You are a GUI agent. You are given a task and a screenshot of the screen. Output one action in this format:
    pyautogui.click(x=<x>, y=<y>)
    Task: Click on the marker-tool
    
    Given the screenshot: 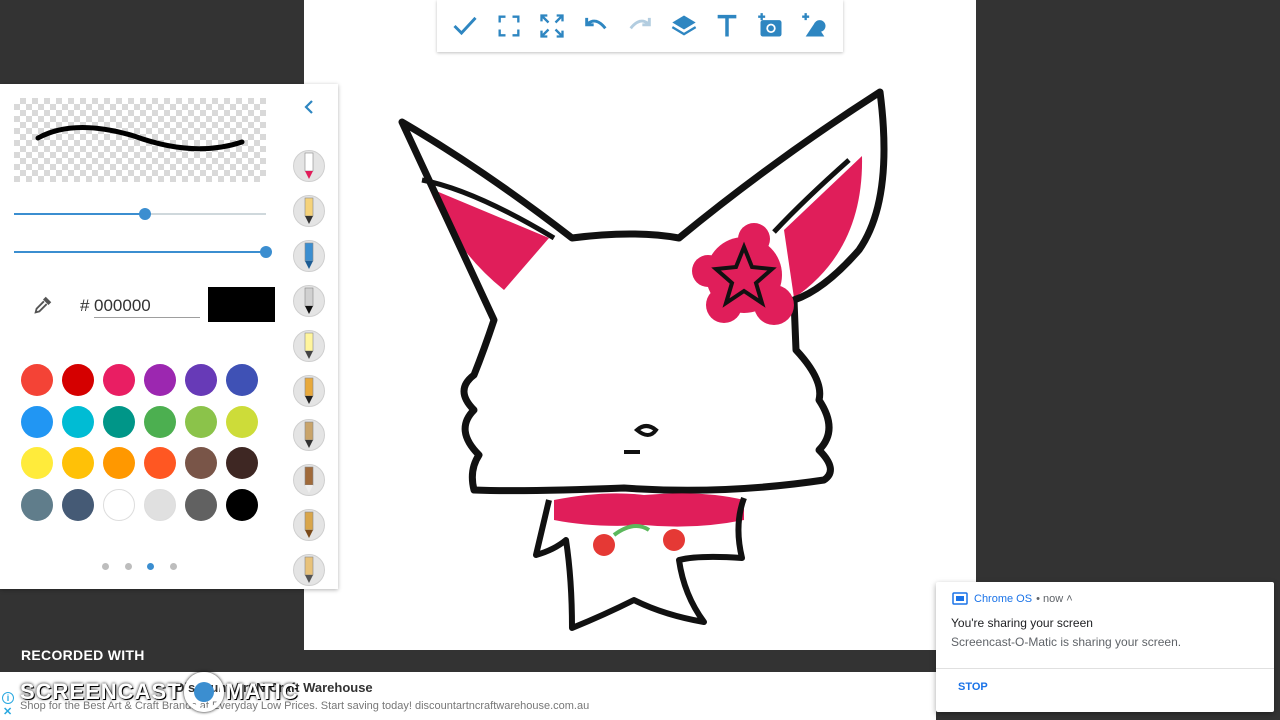 What is the action you would take?
    pyautogui.click(x=309, y=166)
    